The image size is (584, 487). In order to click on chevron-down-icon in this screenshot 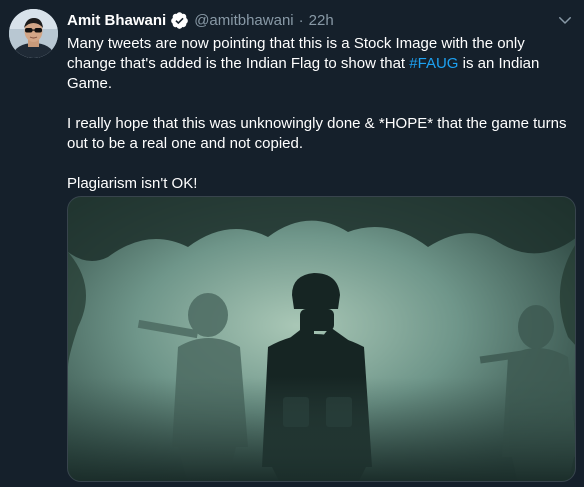, I will do `click(565, 20)`.